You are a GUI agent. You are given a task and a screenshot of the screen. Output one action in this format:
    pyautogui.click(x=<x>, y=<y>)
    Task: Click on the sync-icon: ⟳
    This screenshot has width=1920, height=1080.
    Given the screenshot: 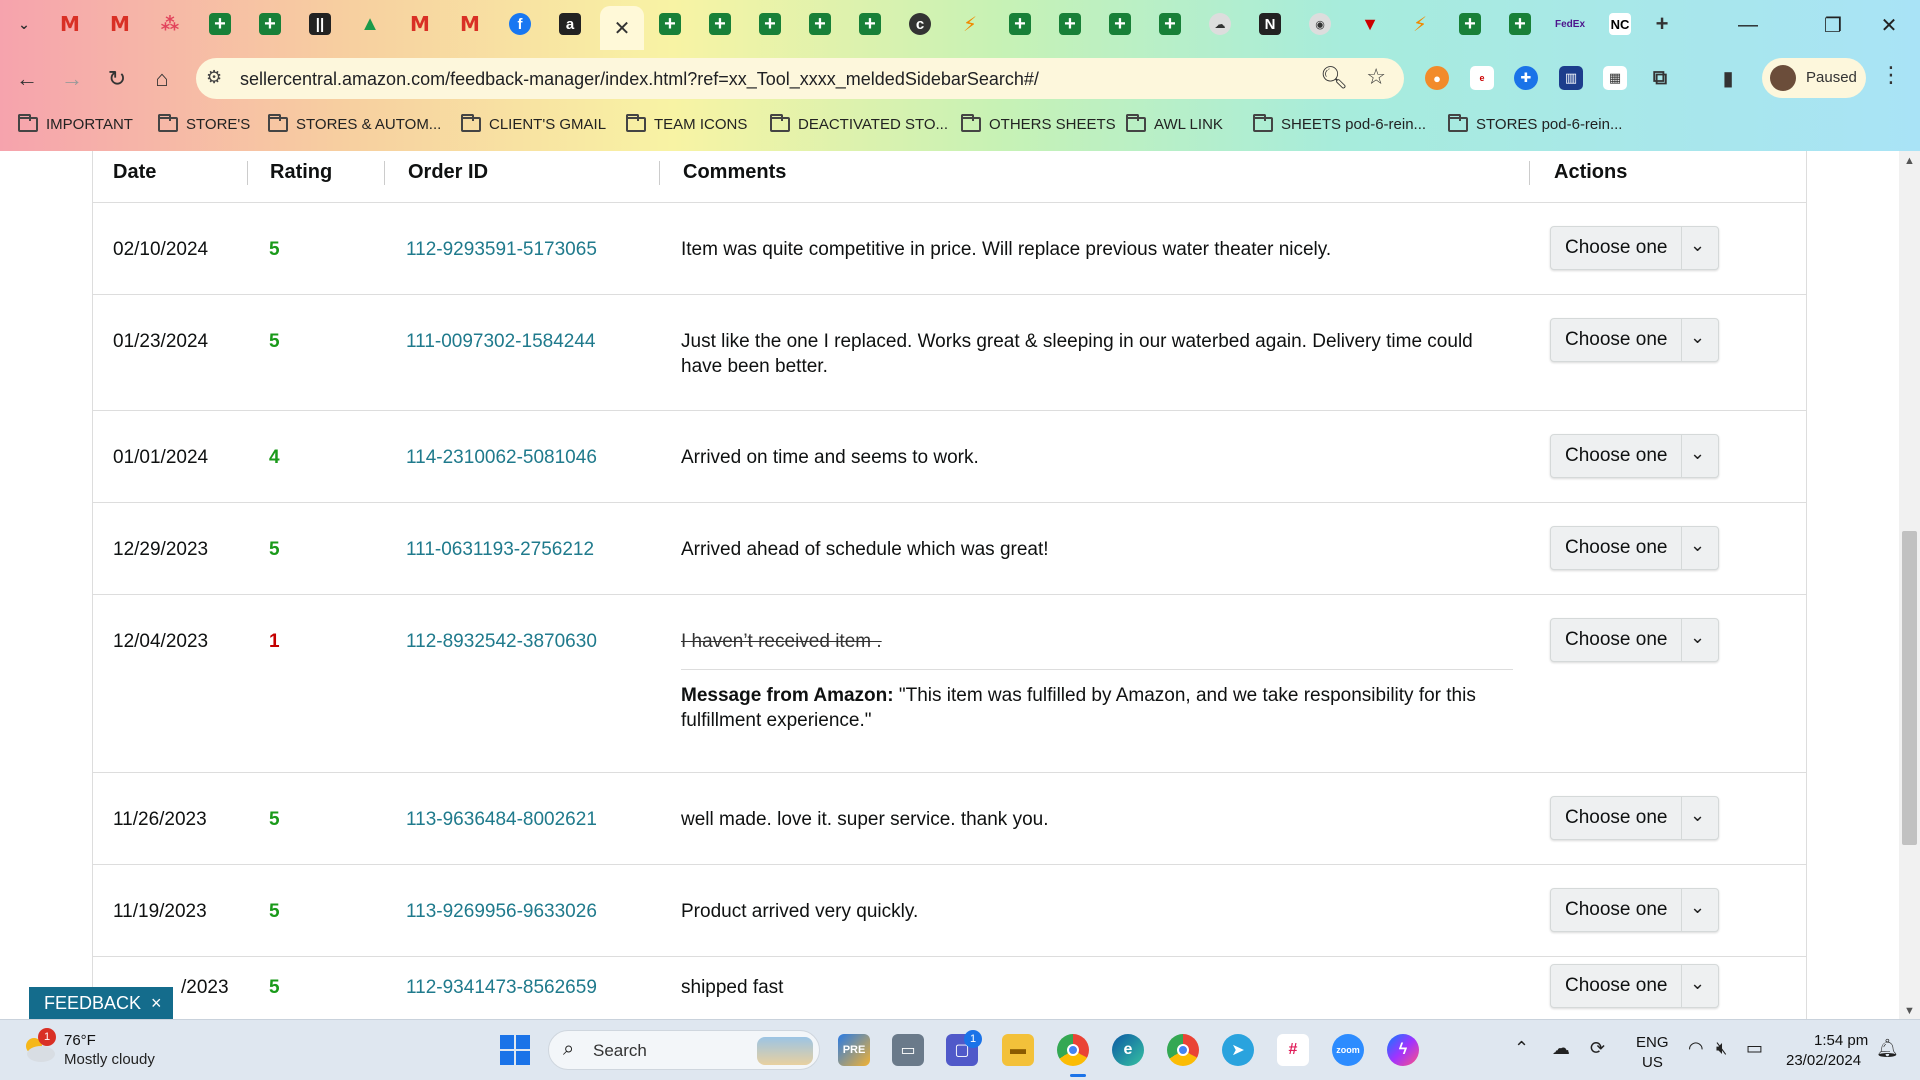 What is the action you would take?
    pyautogui.click(x=1597, y=1048)
    